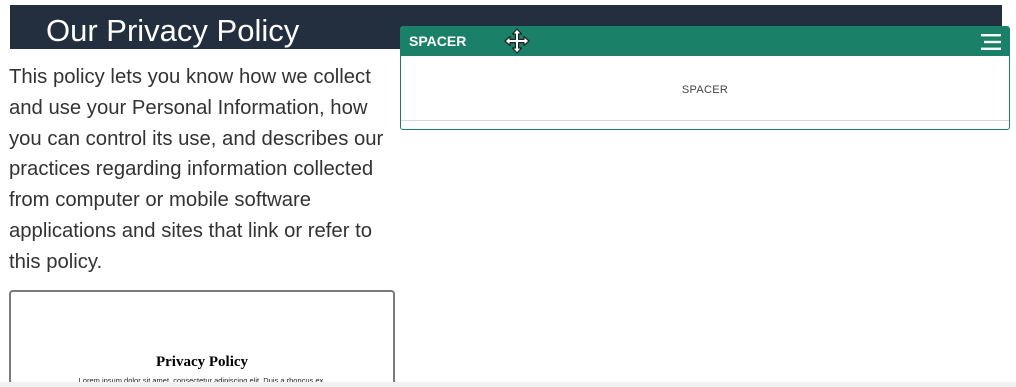  What do you see at coordinates (508, 384) in the screenshot?
I see `bottom-strip` at bounding box center [508, 384].